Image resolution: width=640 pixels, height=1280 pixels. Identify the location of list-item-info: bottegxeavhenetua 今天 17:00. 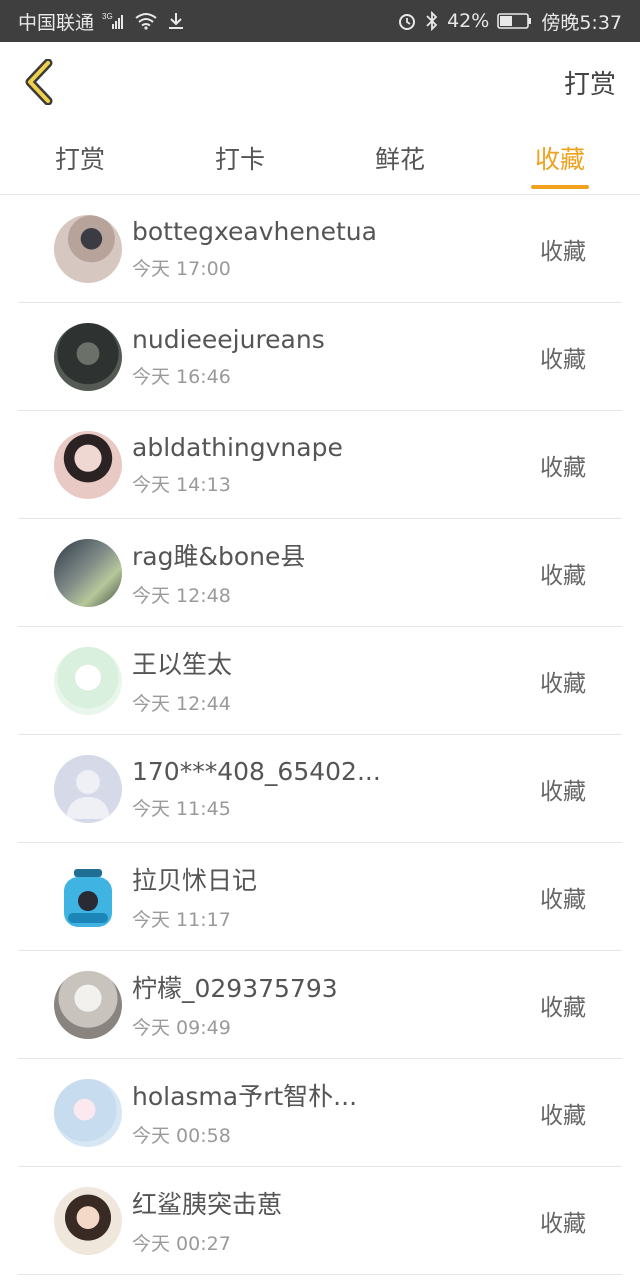
(336, 249).